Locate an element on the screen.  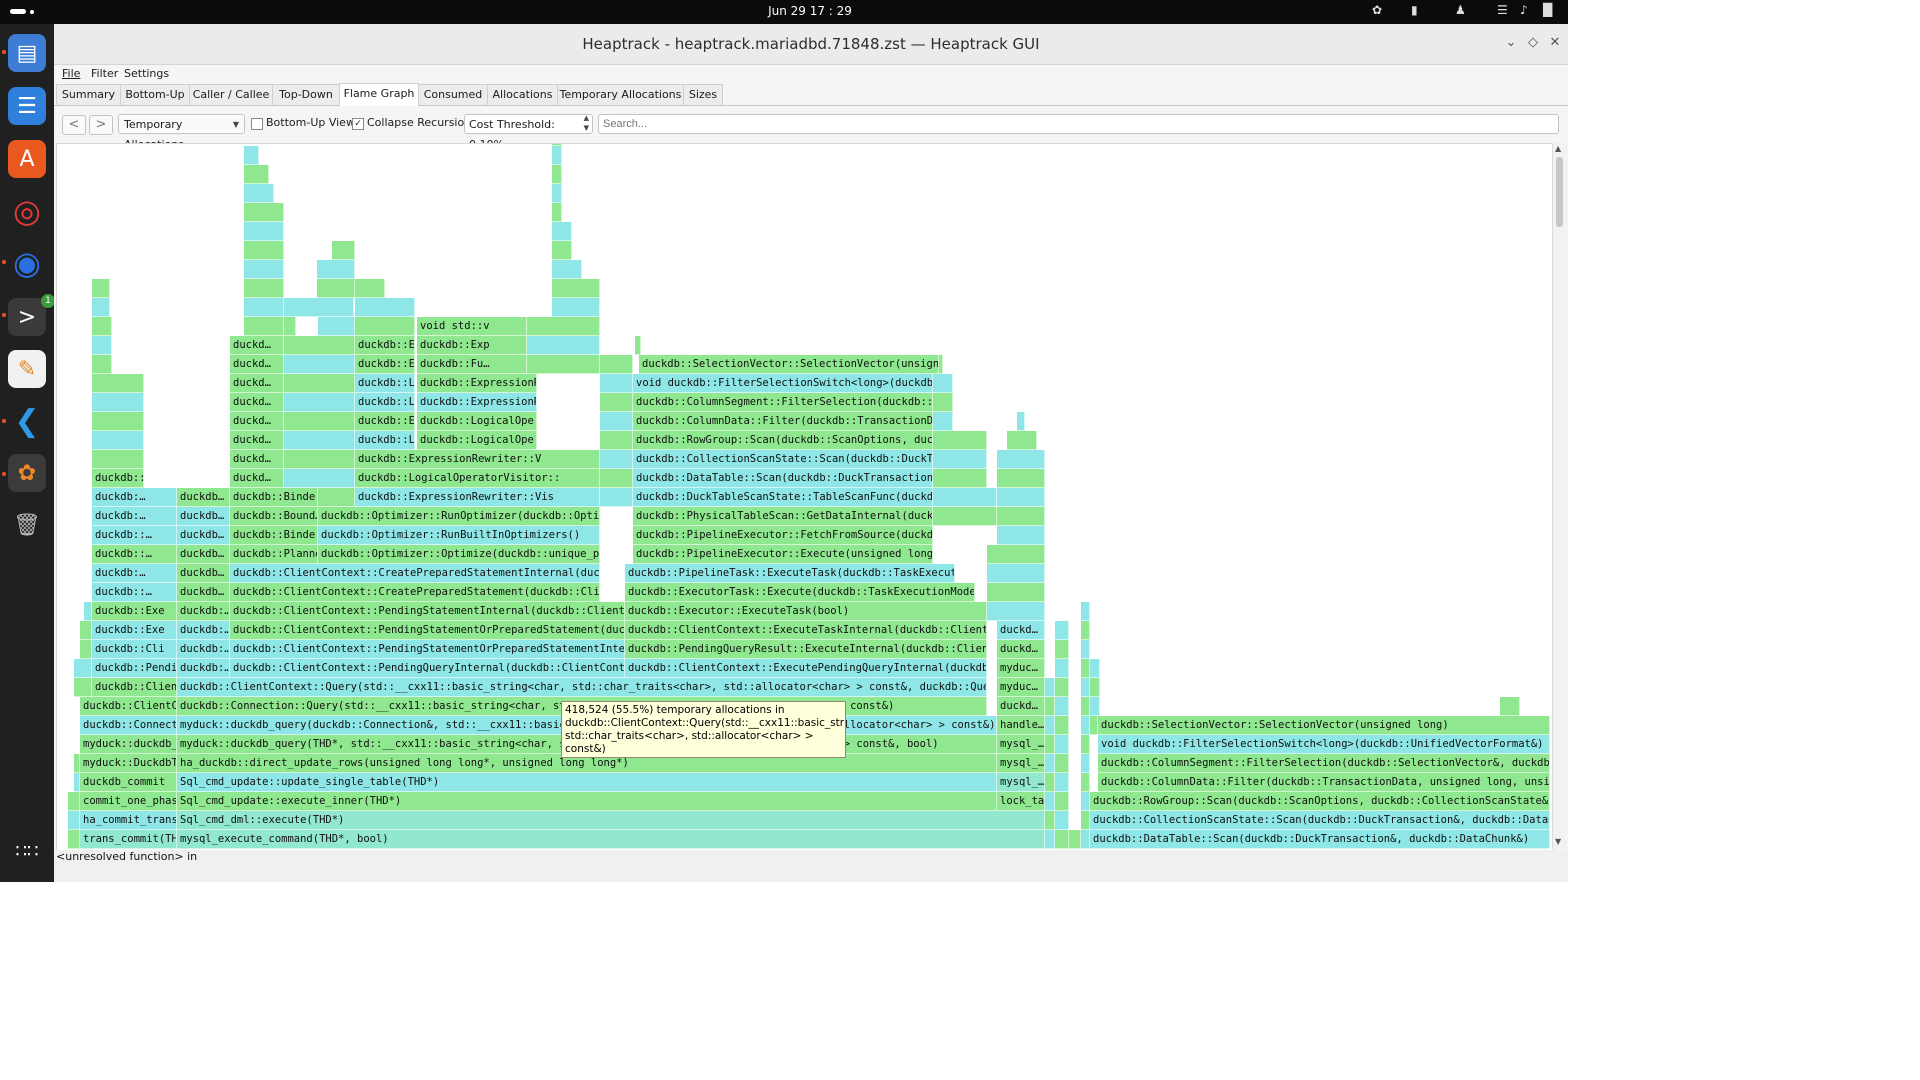
tab-caller-callee: Caller / Callee is located at coordinates (231, 94).